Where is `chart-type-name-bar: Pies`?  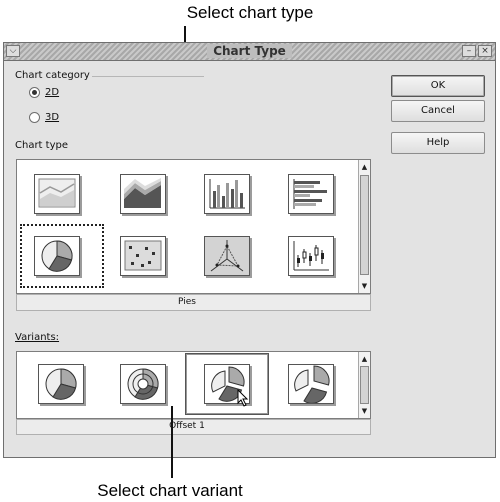 chart-type-name-bar: Pies is located at coordinates (193, 302).